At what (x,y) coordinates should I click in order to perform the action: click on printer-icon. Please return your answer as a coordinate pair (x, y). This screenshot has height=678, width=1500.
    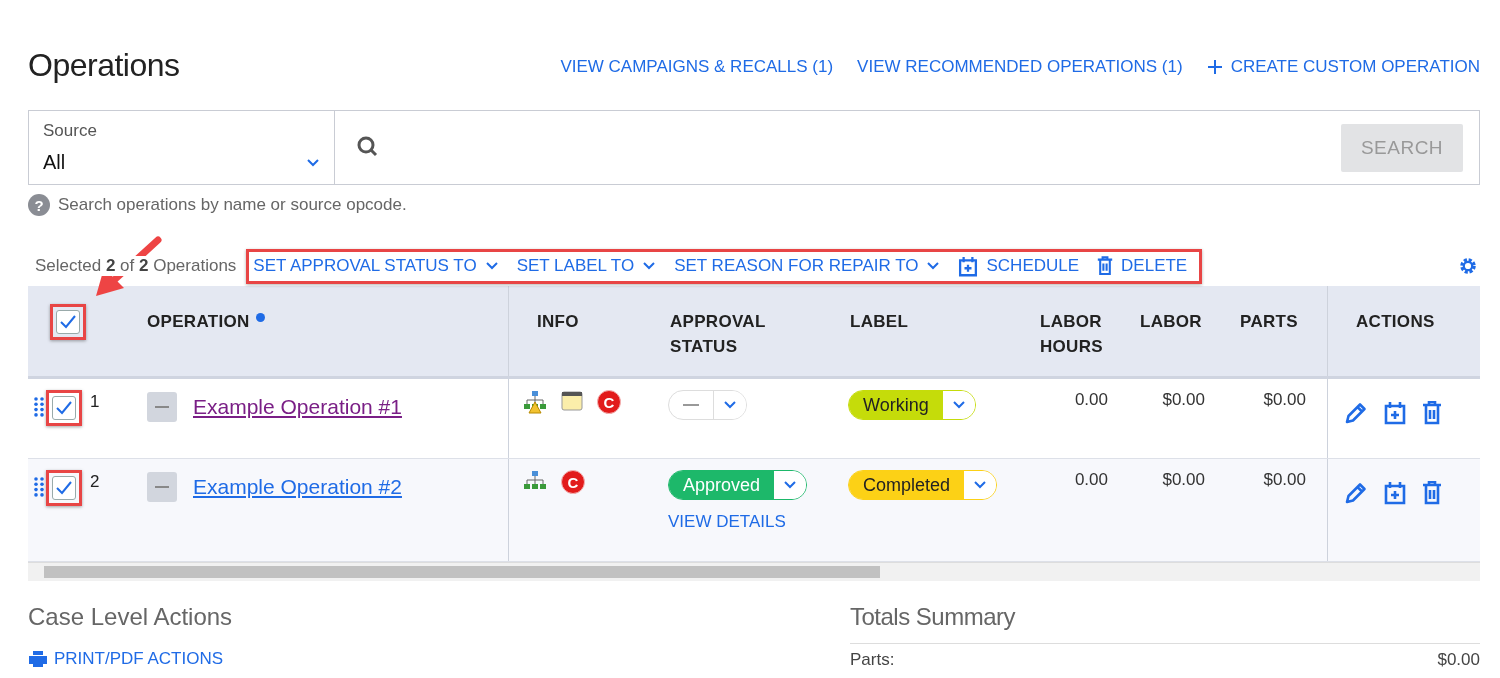
    Looking at the image, I should click on (38, 659).